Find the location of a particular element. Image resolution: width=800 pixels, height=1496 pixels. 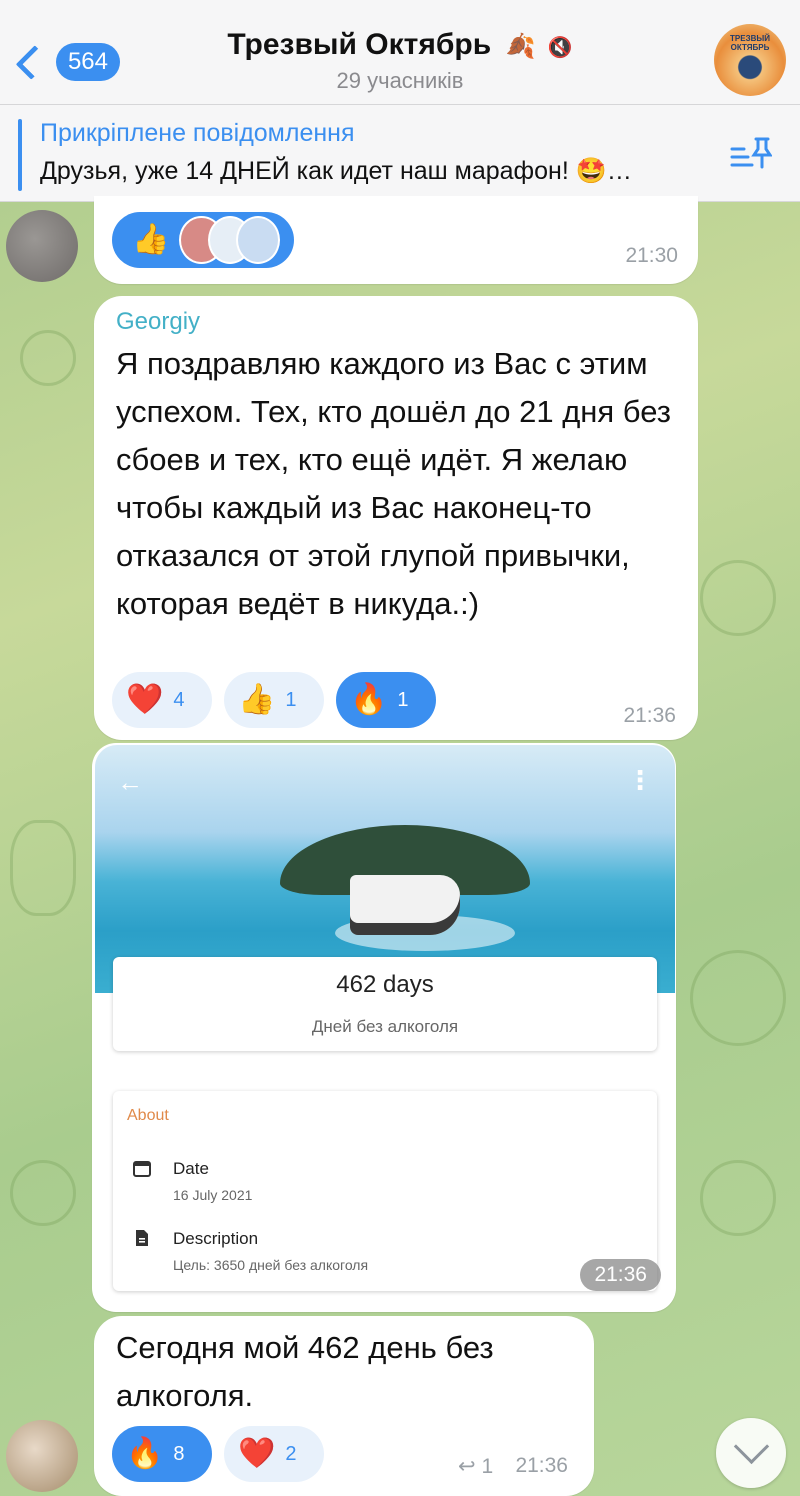

reaction-thumbs-up: 👍 1 is located at coordinates (274, 700).